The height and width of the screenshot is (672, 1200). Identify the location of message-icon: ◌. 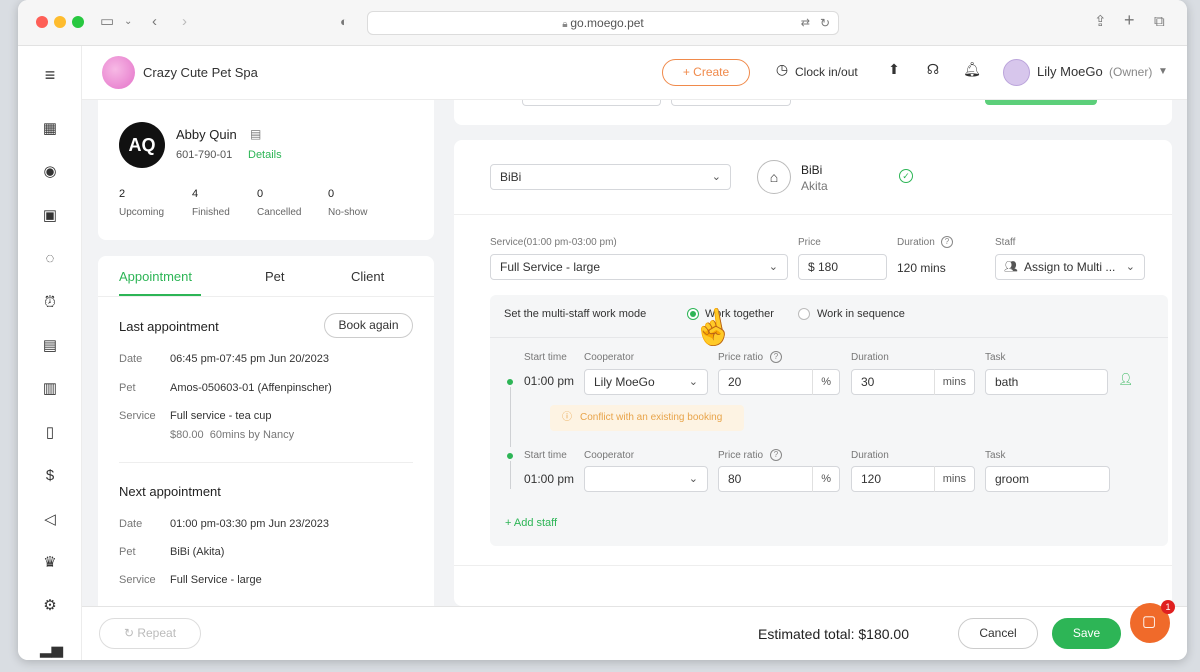
(50, 259).